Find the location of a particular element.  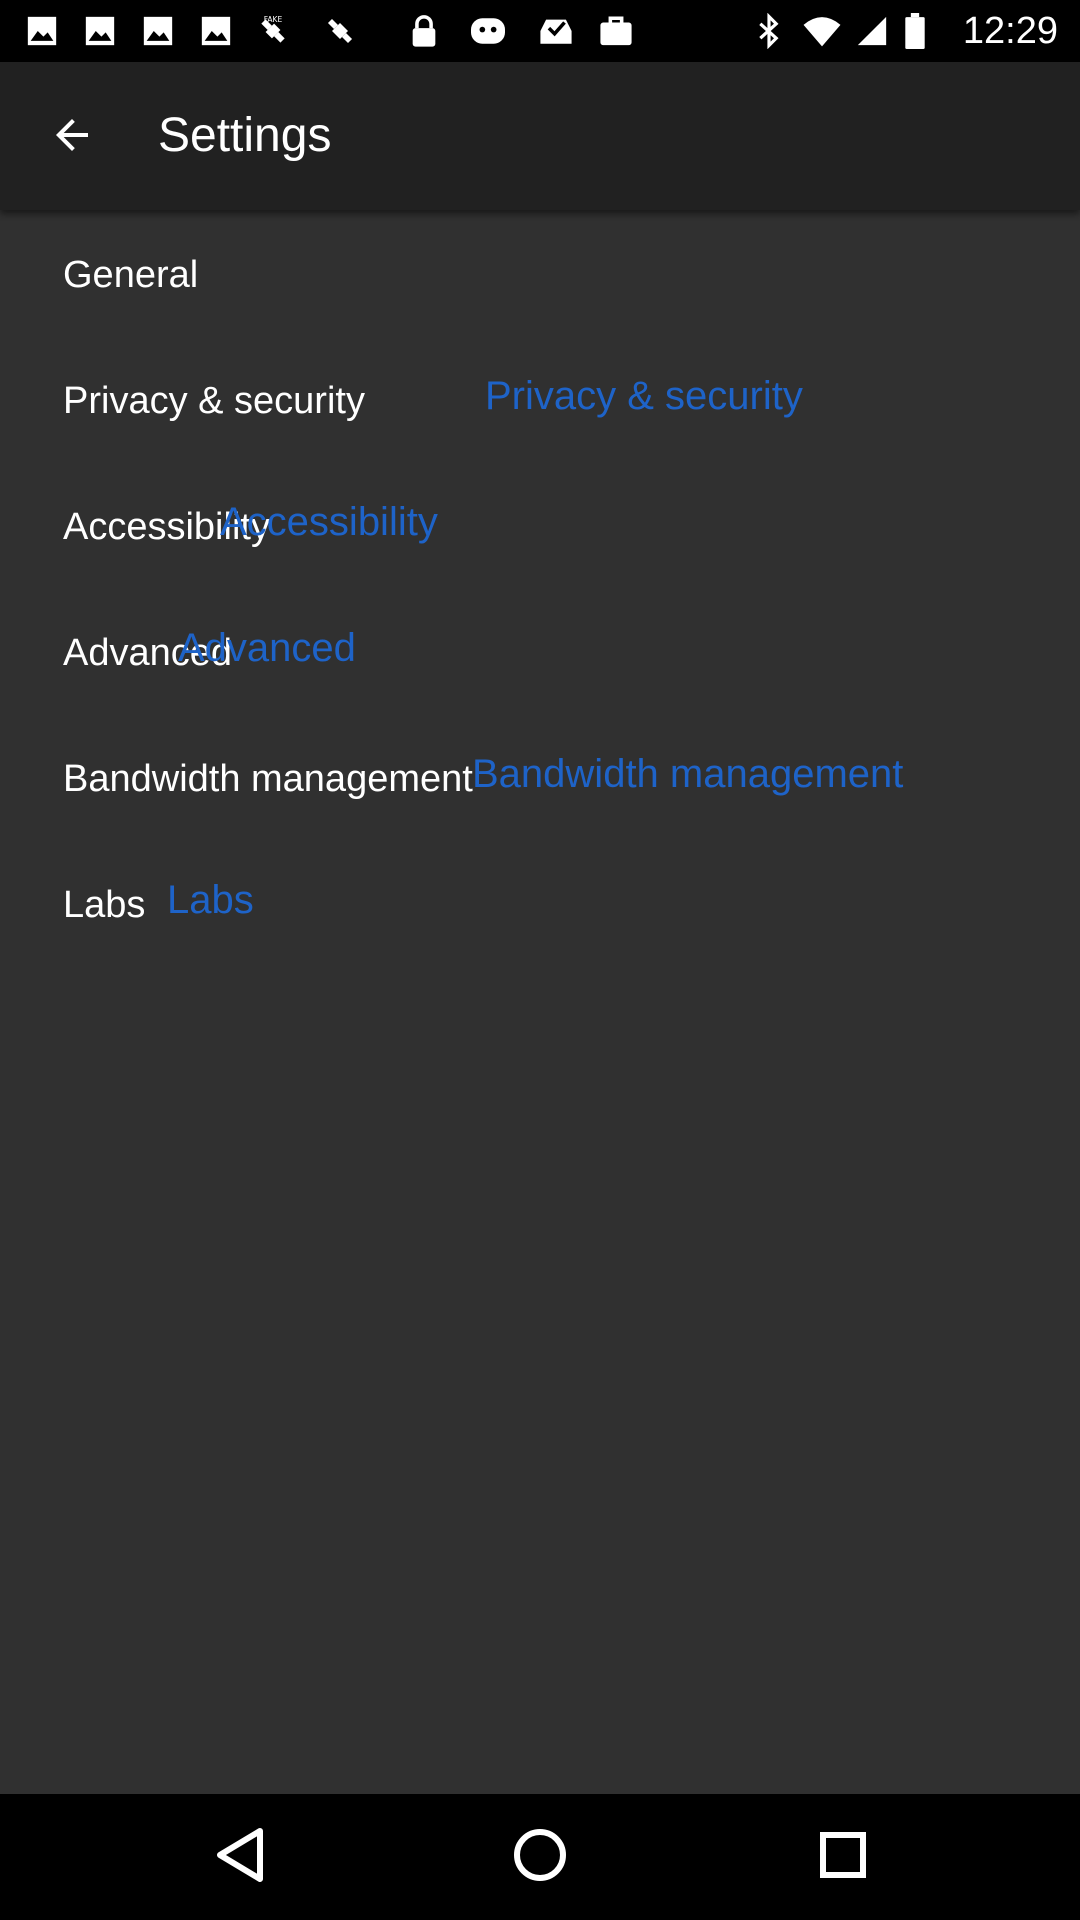

settings-item-general: General is located at coordinates (540, 273).